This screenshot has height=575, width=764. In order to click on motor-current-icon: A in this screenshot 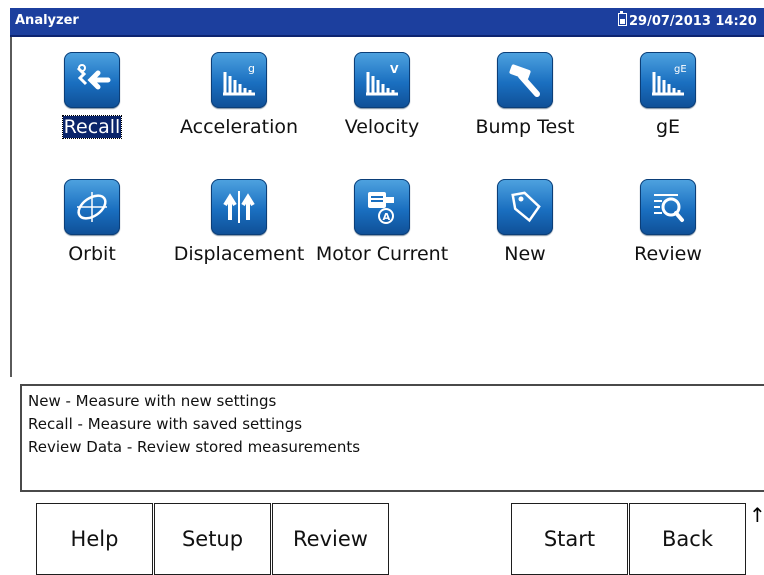, I will do `click(382, 207)`.